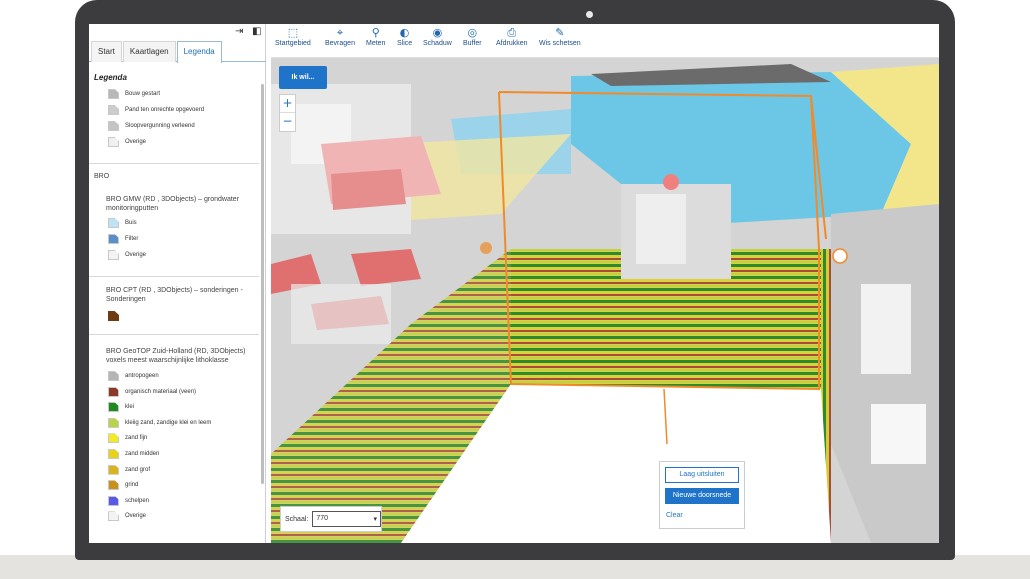 The height and width of the screenshot is (579, 1030). What do you see at coordinates (437, 32) in the screenshot?
I see `shadow-icon: ◉` at bounding box center [437, 32].